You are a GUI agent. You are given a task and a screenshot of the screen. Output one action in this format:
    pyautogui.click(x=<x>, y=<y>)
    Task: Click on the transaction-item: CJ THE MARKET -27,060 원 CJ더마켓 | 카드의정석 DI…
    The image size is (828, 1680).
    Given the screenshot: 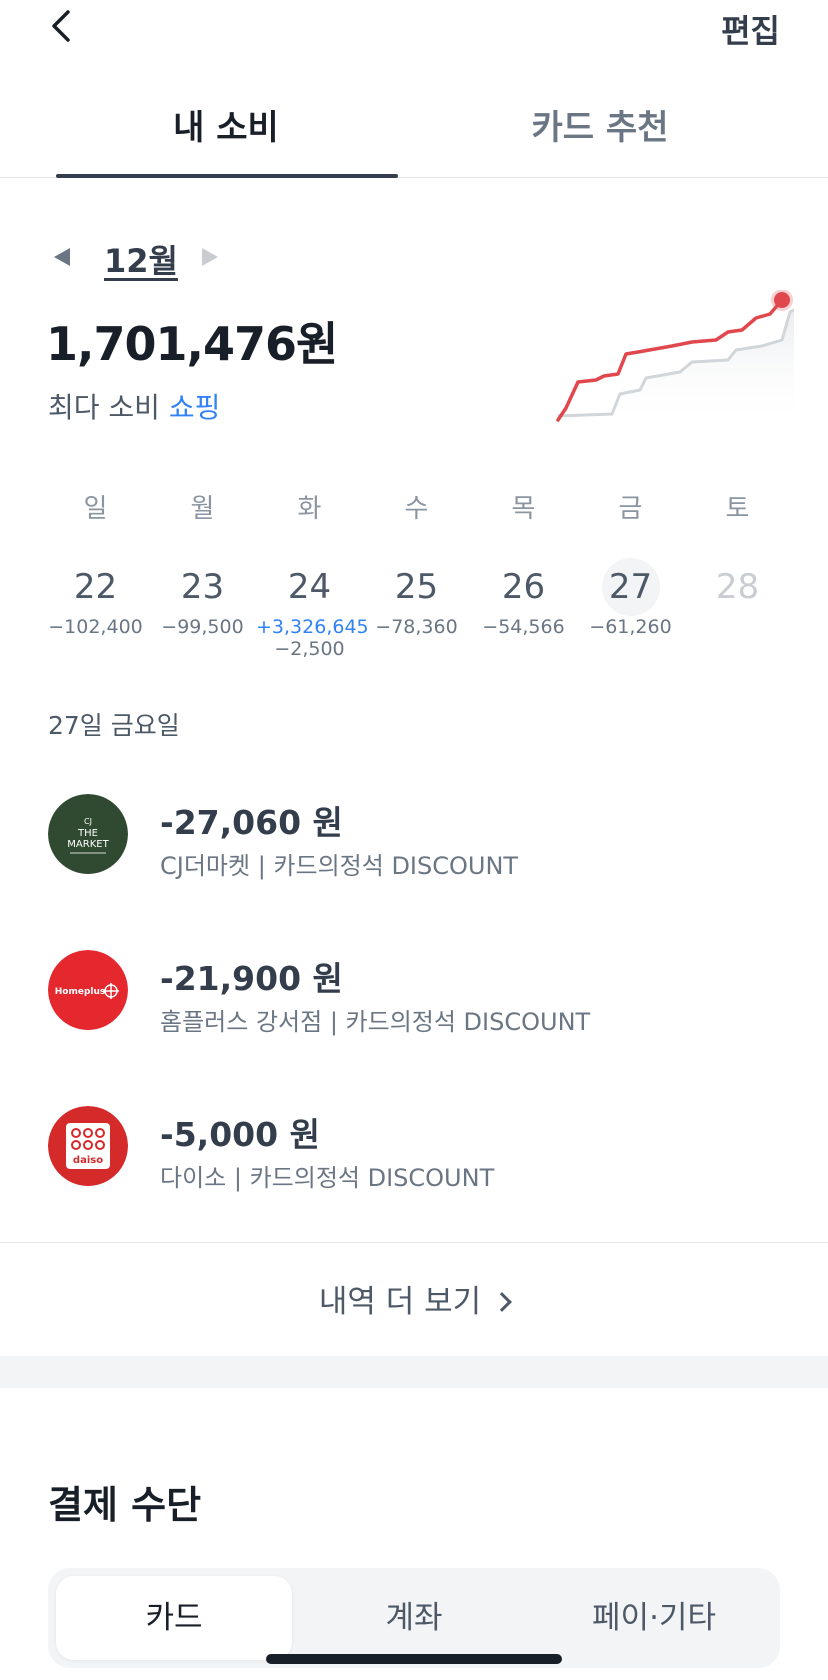 What is the action you would take?
    pyautogui.click(x=418, y=837)
    